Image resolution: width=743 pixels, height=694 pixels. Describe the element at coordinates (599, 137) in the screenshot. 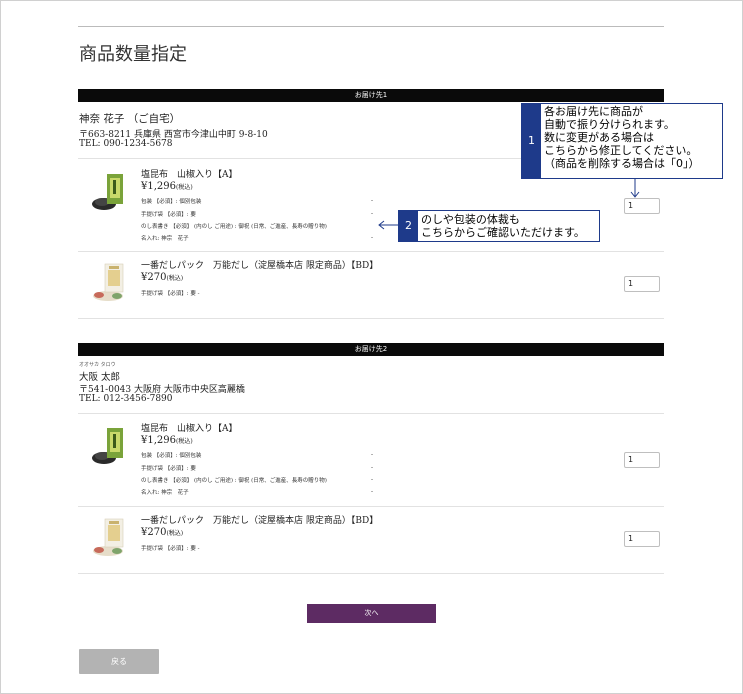

I see `callout-line: 数に変更がある場合は` at that location.